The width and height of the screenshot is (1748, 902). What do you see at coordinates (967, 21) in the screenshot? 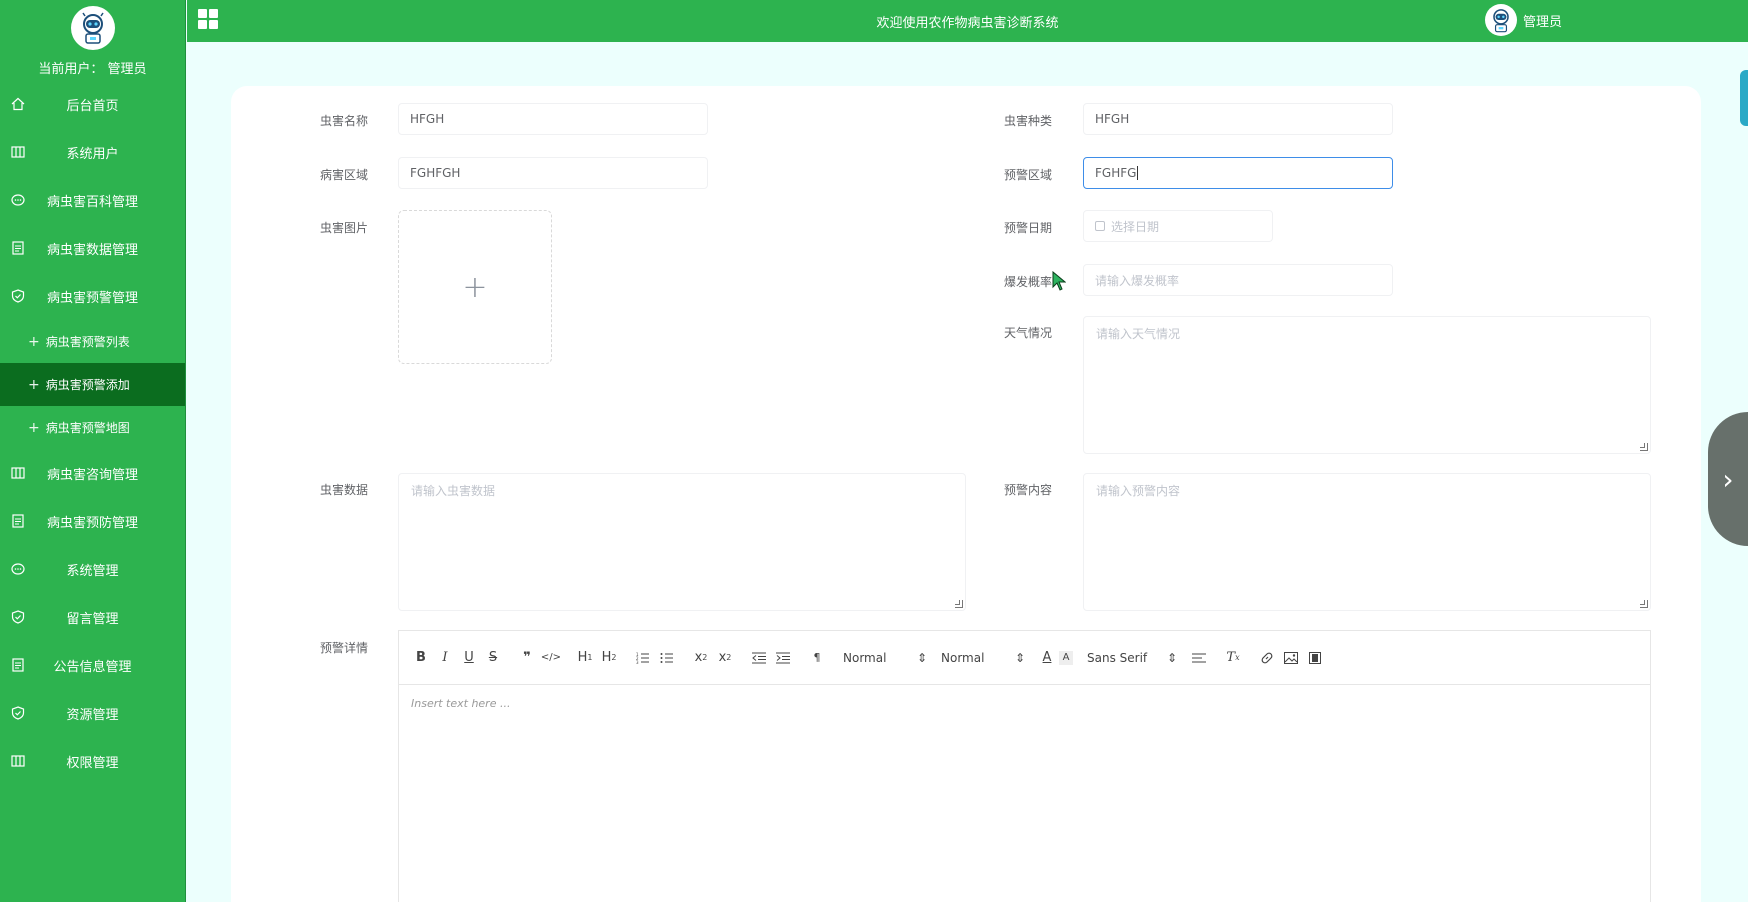
I see `top-header: 欢迎使用农作物病虫害诊断系统 管理员` at bounding box center [967, 21].